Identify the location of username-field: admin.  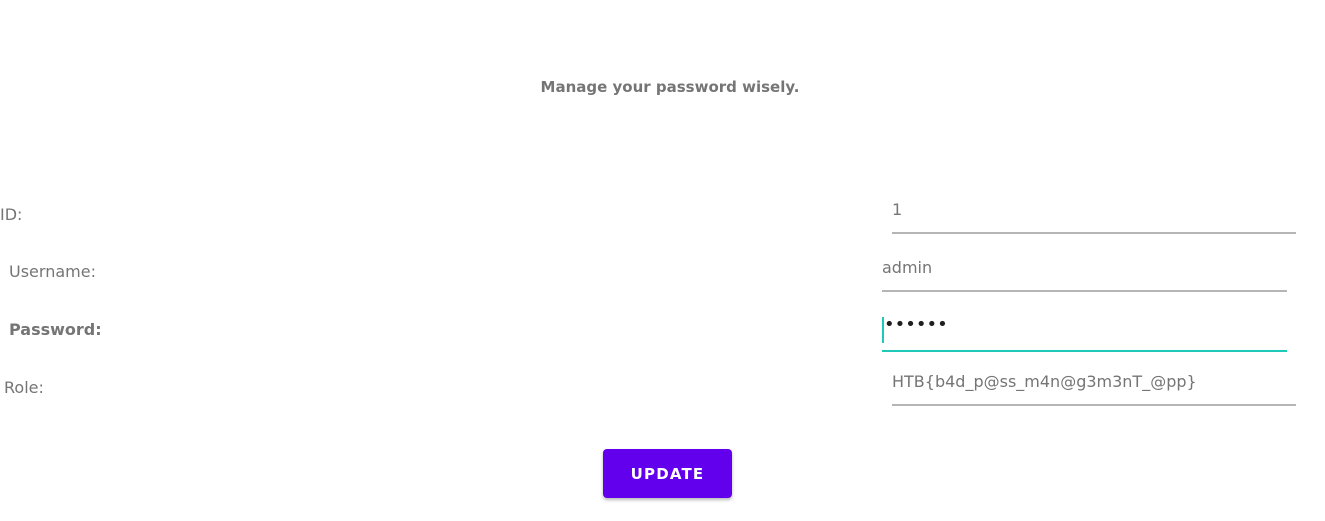
(1084, 275).